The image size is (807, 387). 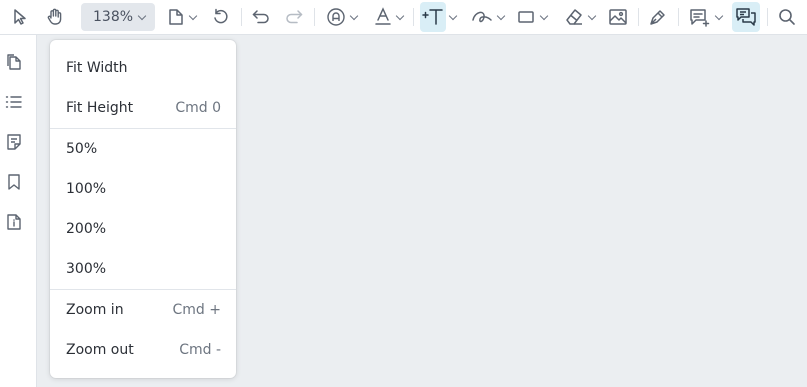 I want to click on pan-tool-button, so click(x=55, y=17).